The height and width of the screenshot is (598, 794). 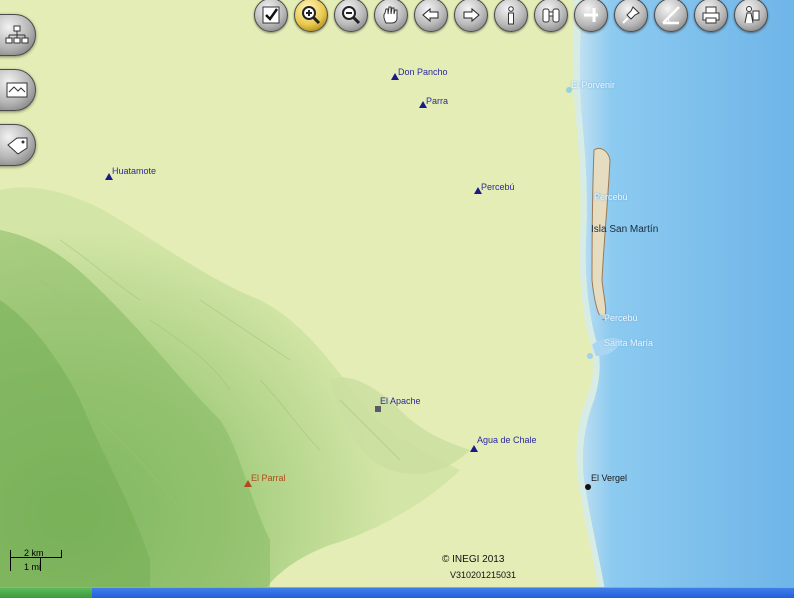 I want to click on print-button, so click(x=711, y=16).